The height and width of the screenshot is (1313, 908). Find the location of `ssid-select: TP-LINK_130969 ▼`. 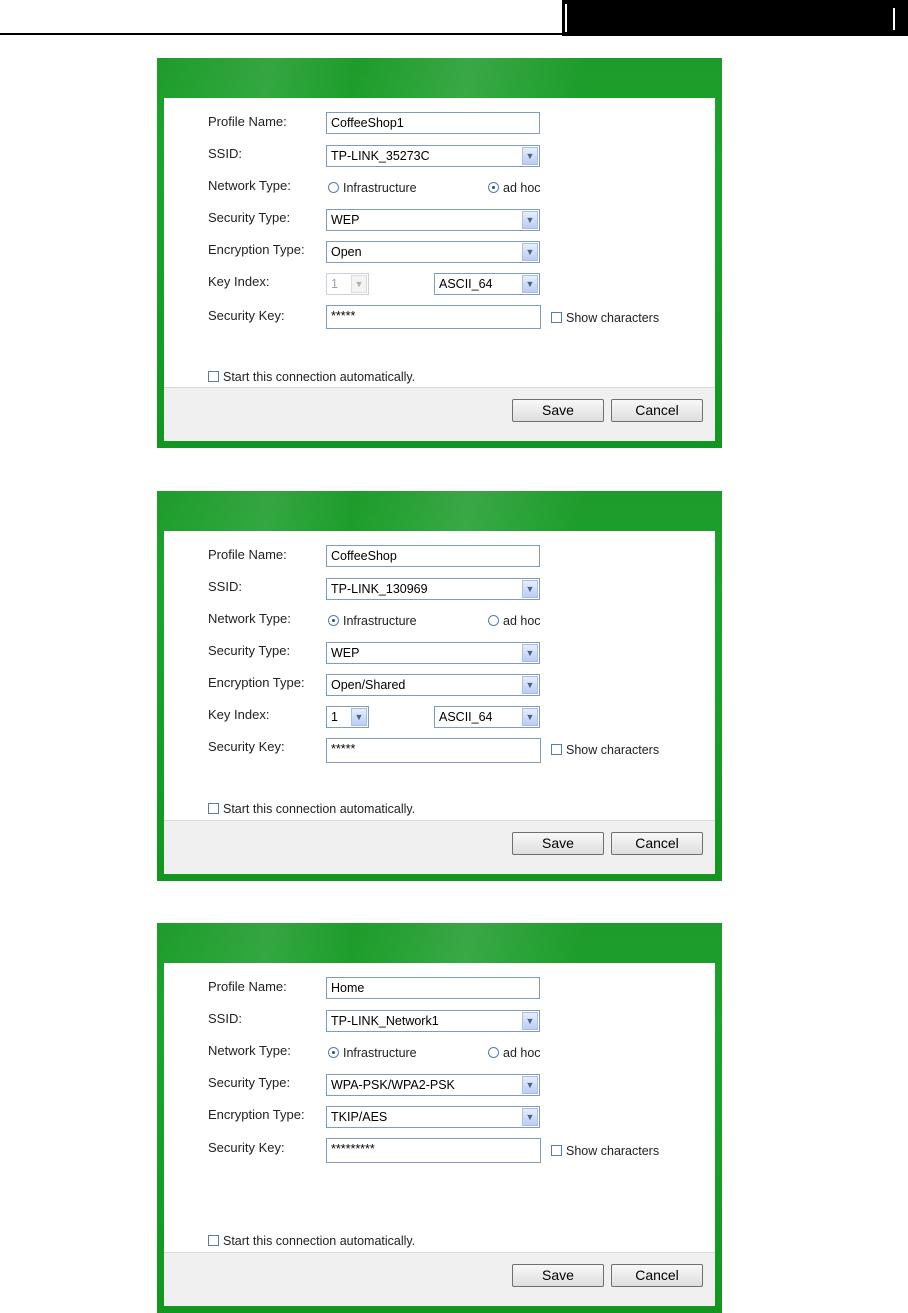

ssid-select: TP-LINK_130969 ▼ is located at coordinates (433, 589).